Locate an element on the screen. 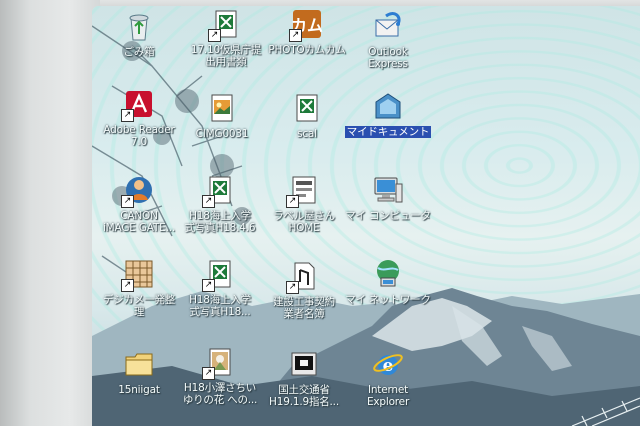 This screenshot has width=640, height=426. desktop-icon-label: CIMG0031 is located at coordinates (222, 134).